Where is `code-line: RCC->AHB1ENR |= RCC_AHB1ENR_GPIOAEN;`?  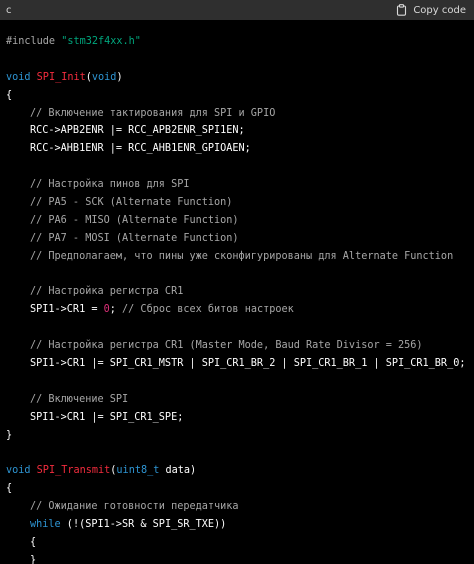 code-line: RCC->AHB1ENR |= RCC_AHB1ENR_GPIOAEN; is located at coordinates (240, 149).